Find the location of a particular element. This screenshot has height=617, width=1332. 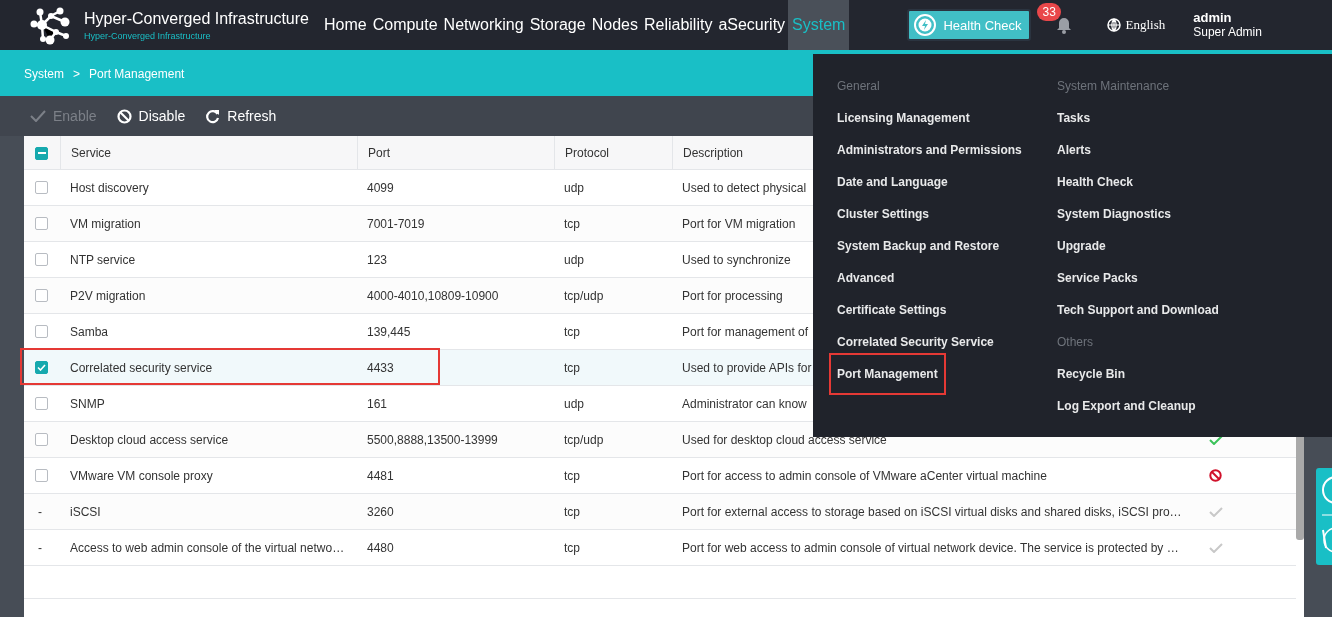

port-cell: 4433 is located at coordinates (380, 367).